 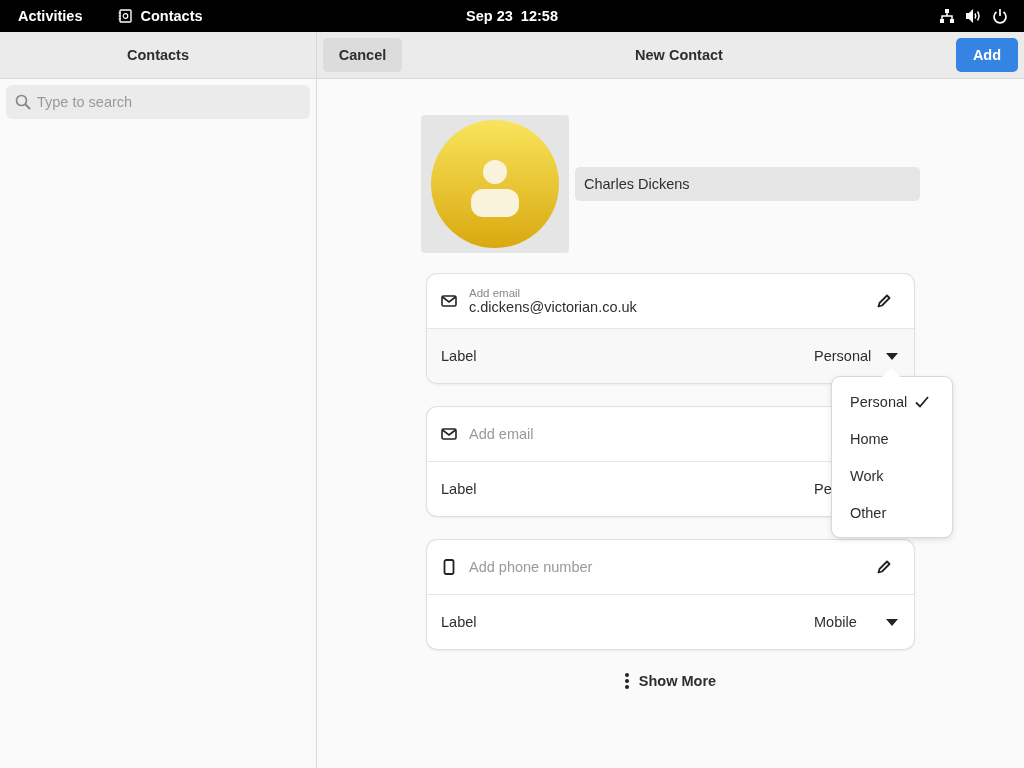 I want to click on dialog-title: New Contact, so click(x=679, y=55).